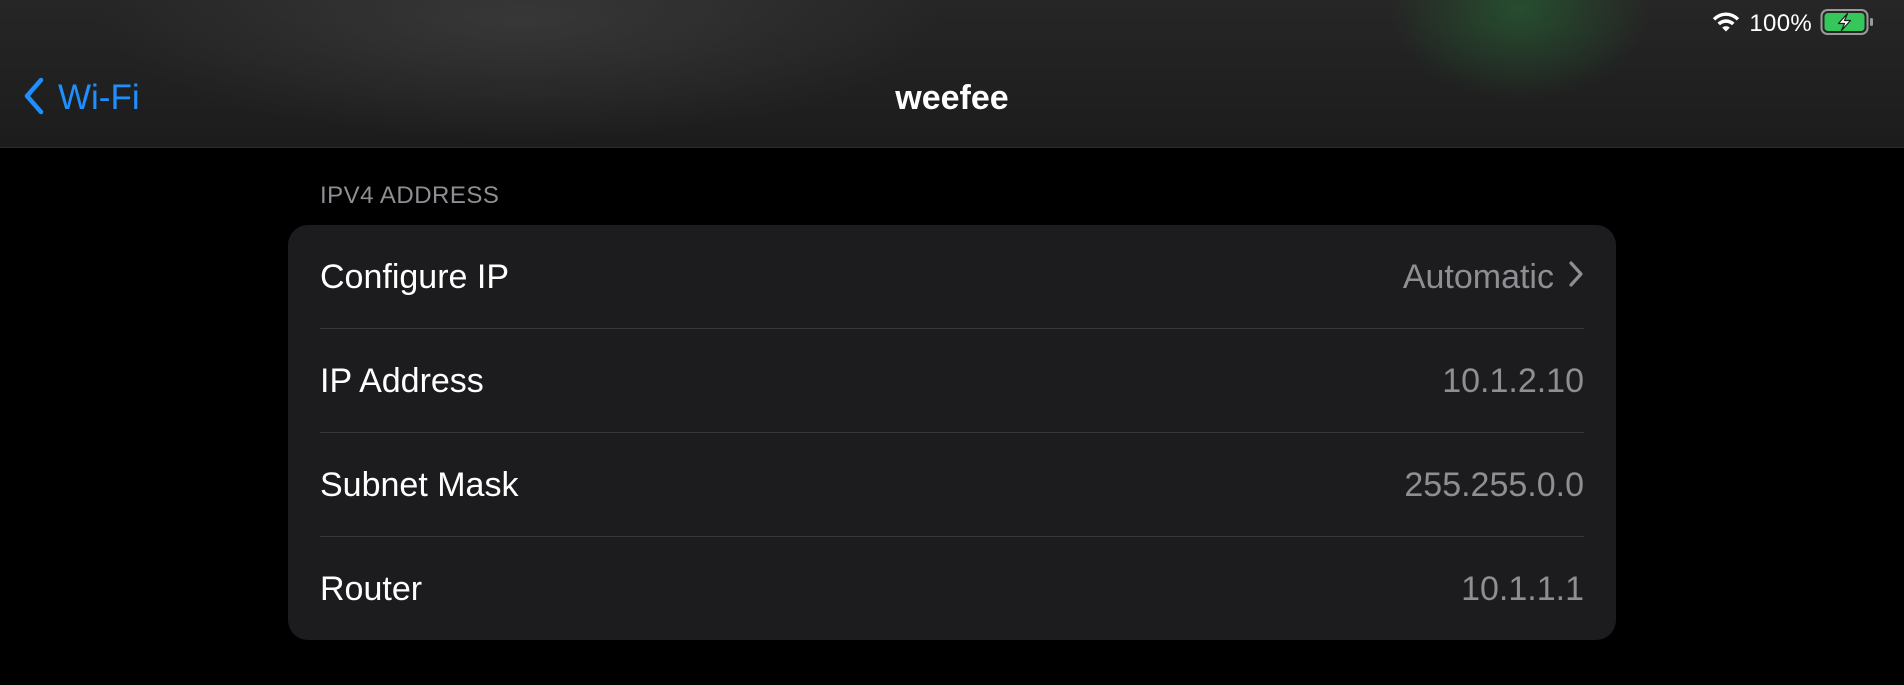 The height and width of the screenshot is (685, 1904). What do you see at coordinates (1478, 276) in the screenshot?
I see `configure-ip-value: Automatic` at bounding box center [1478, 276].